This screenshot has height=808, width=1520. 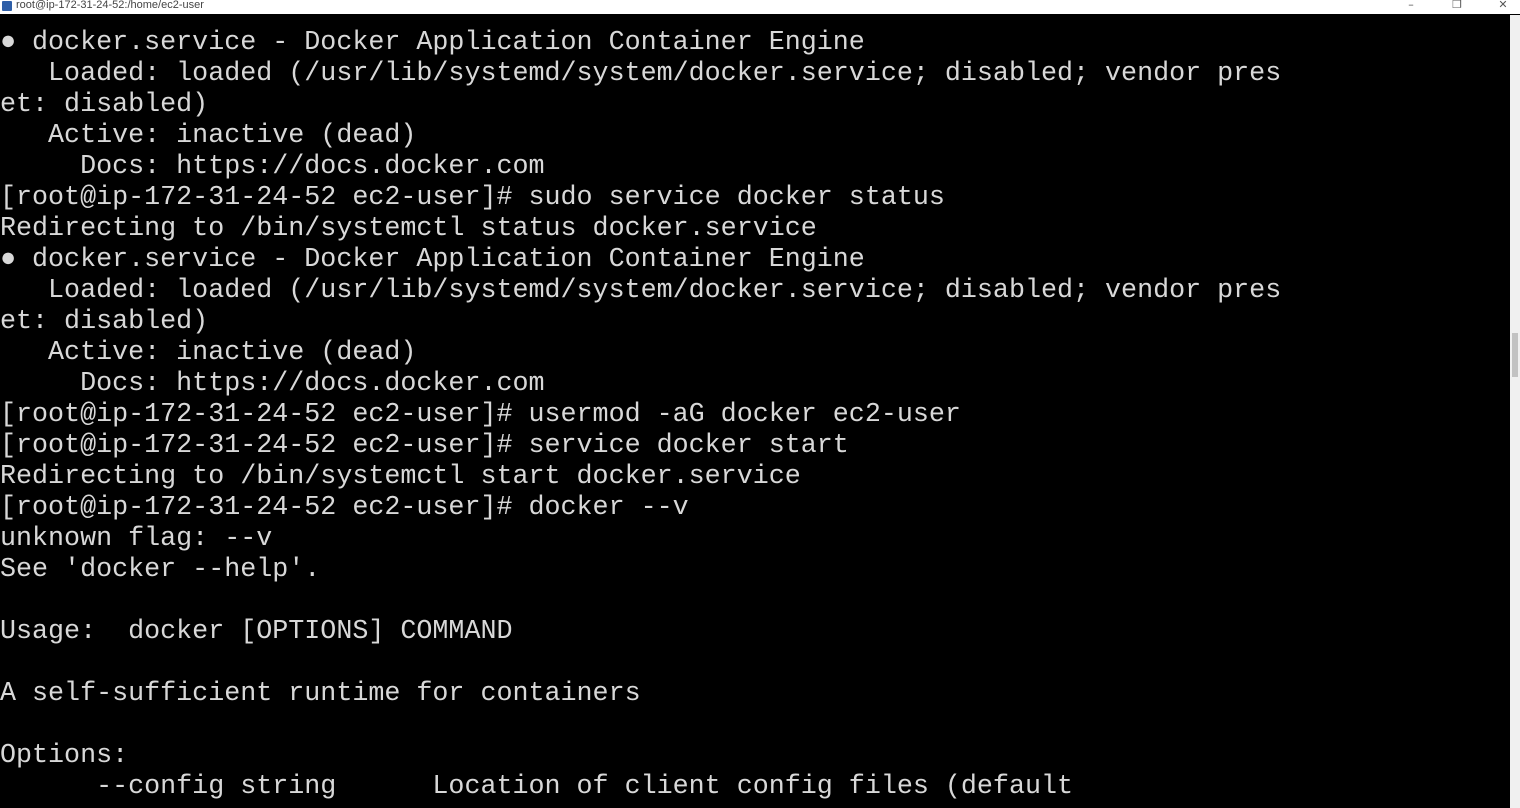 I want to click on minimize-icon: –, so click(x=1411, y=7).